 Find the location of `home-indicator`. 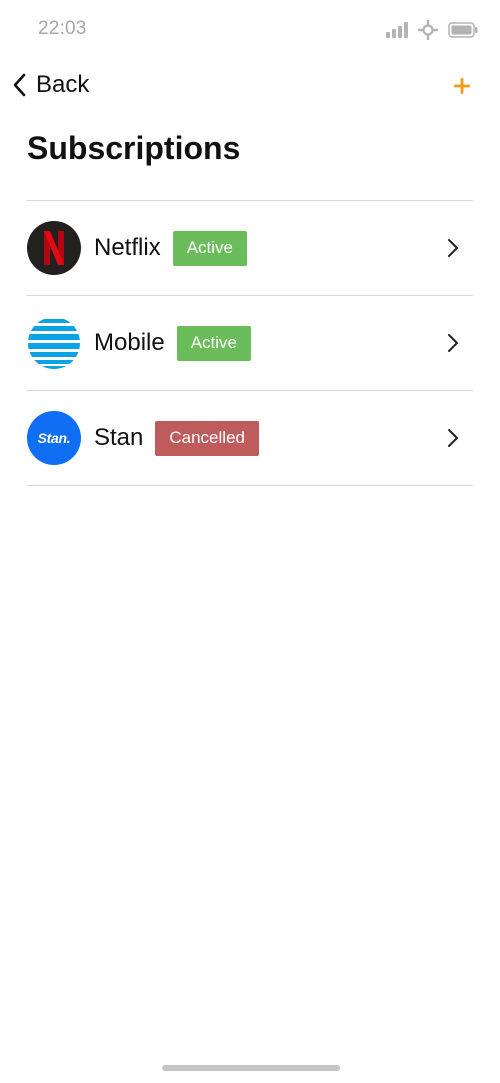

home-indicator is located at coordinates (251, 1068).